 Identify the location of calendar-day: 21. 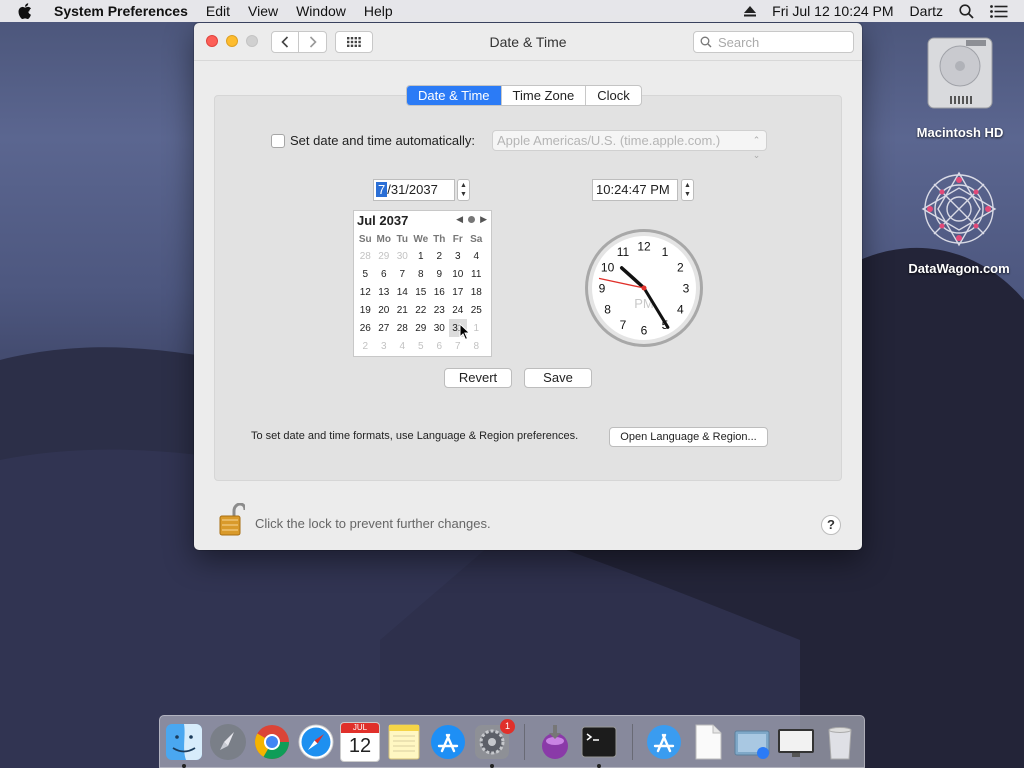
(402, 310).